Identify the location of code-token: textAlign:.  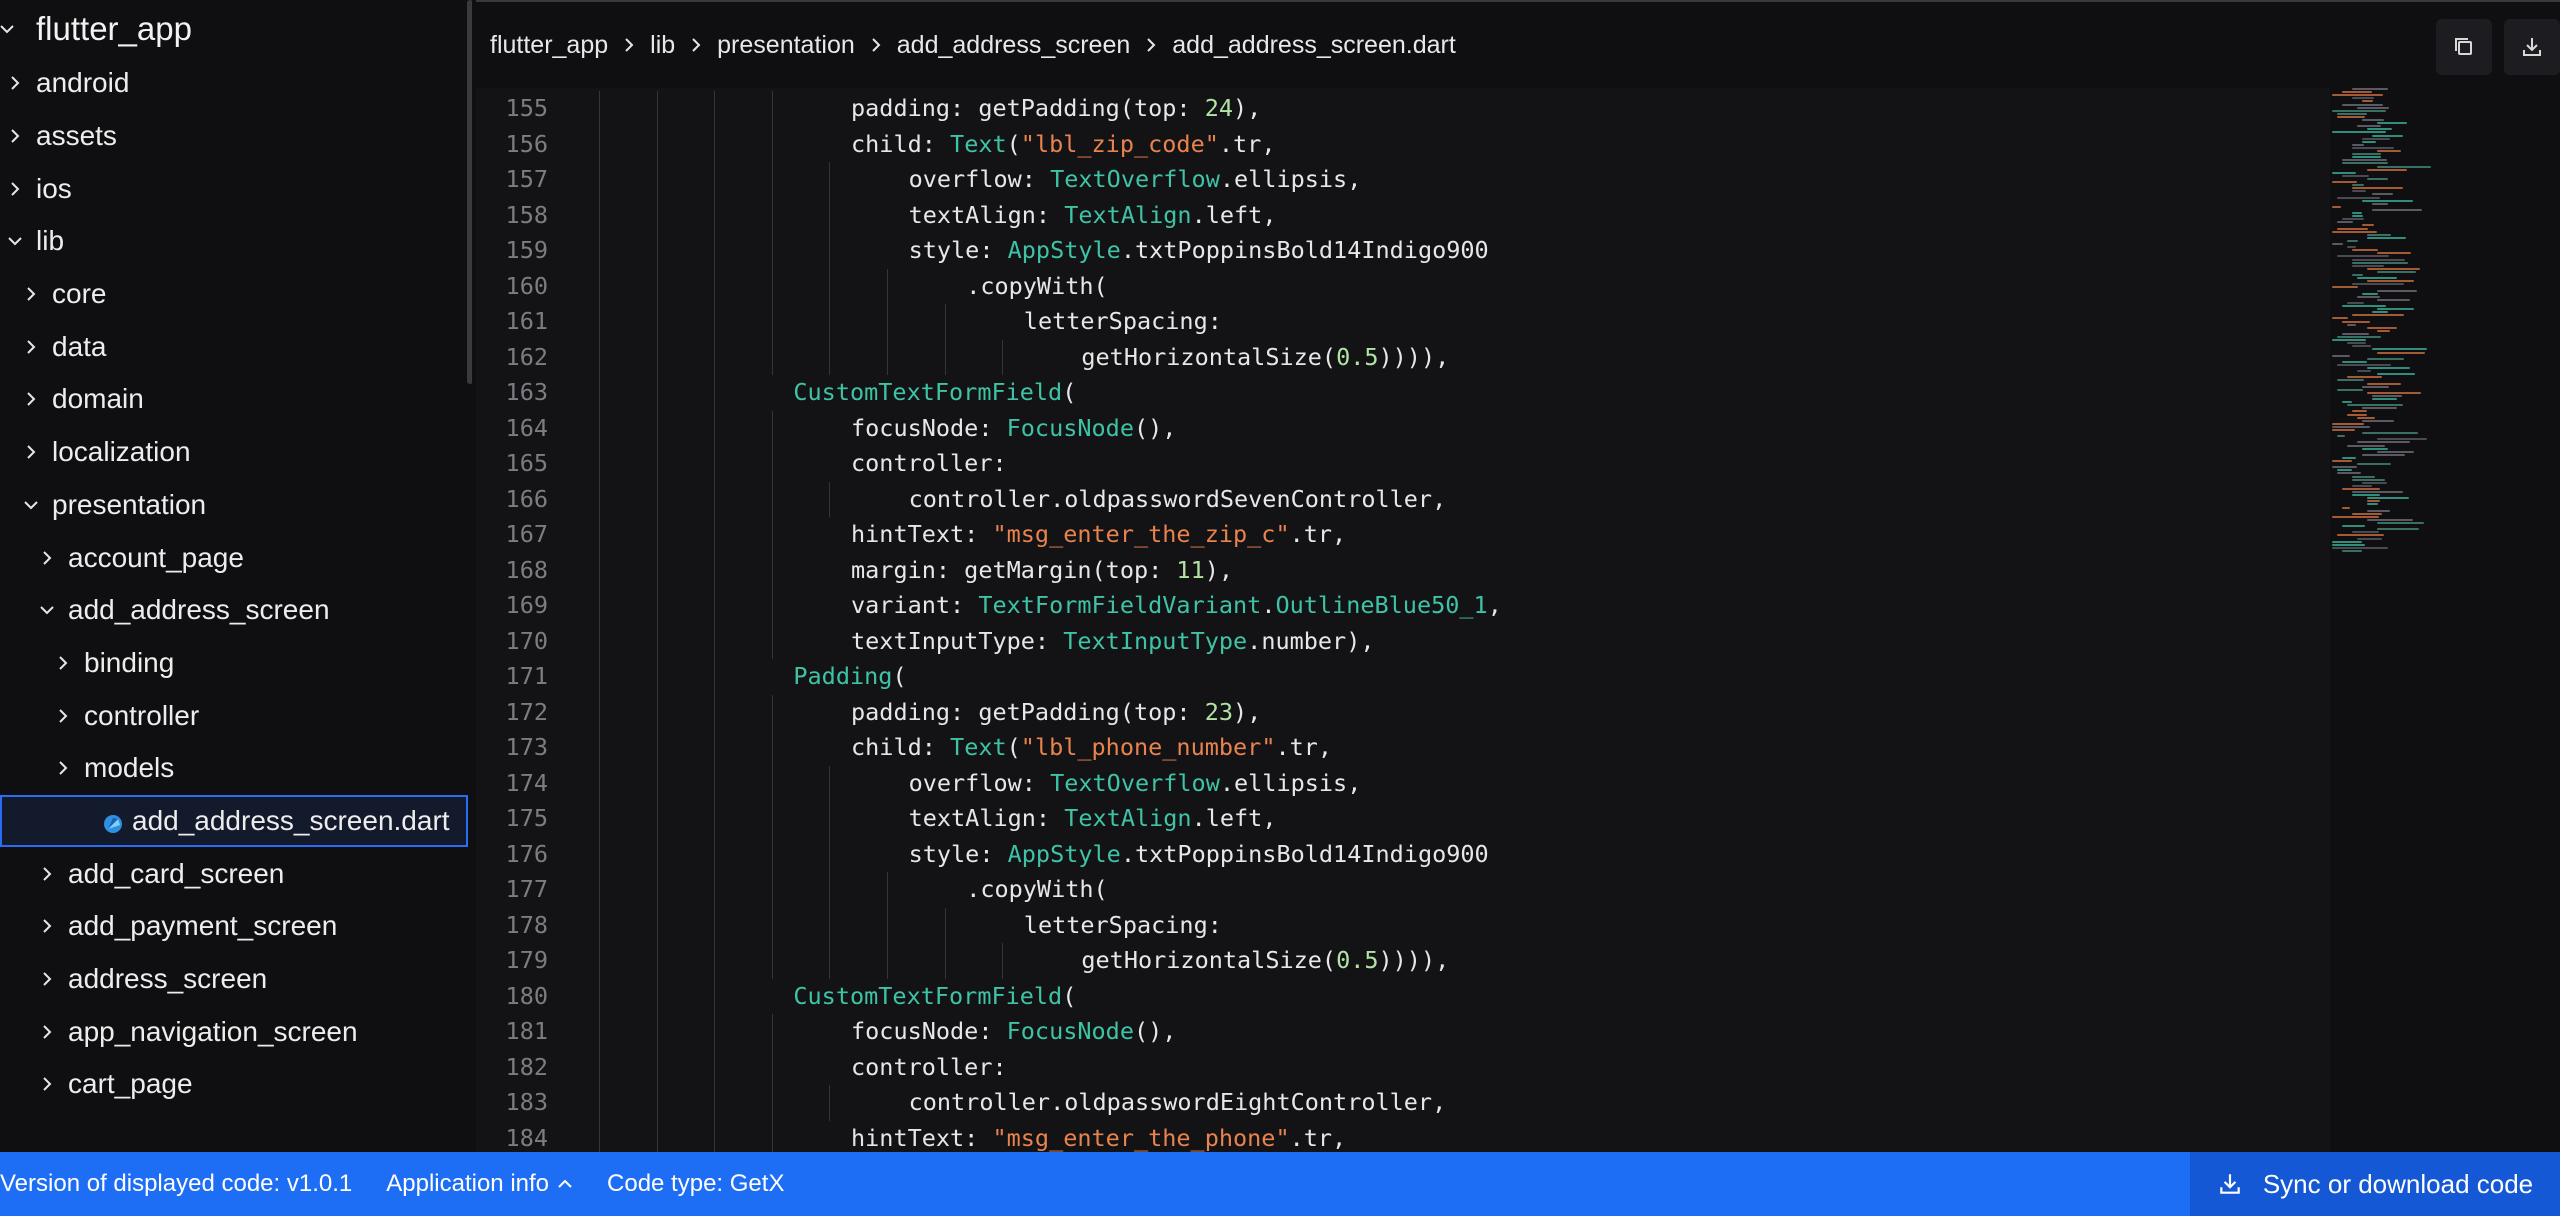
(986, 214).